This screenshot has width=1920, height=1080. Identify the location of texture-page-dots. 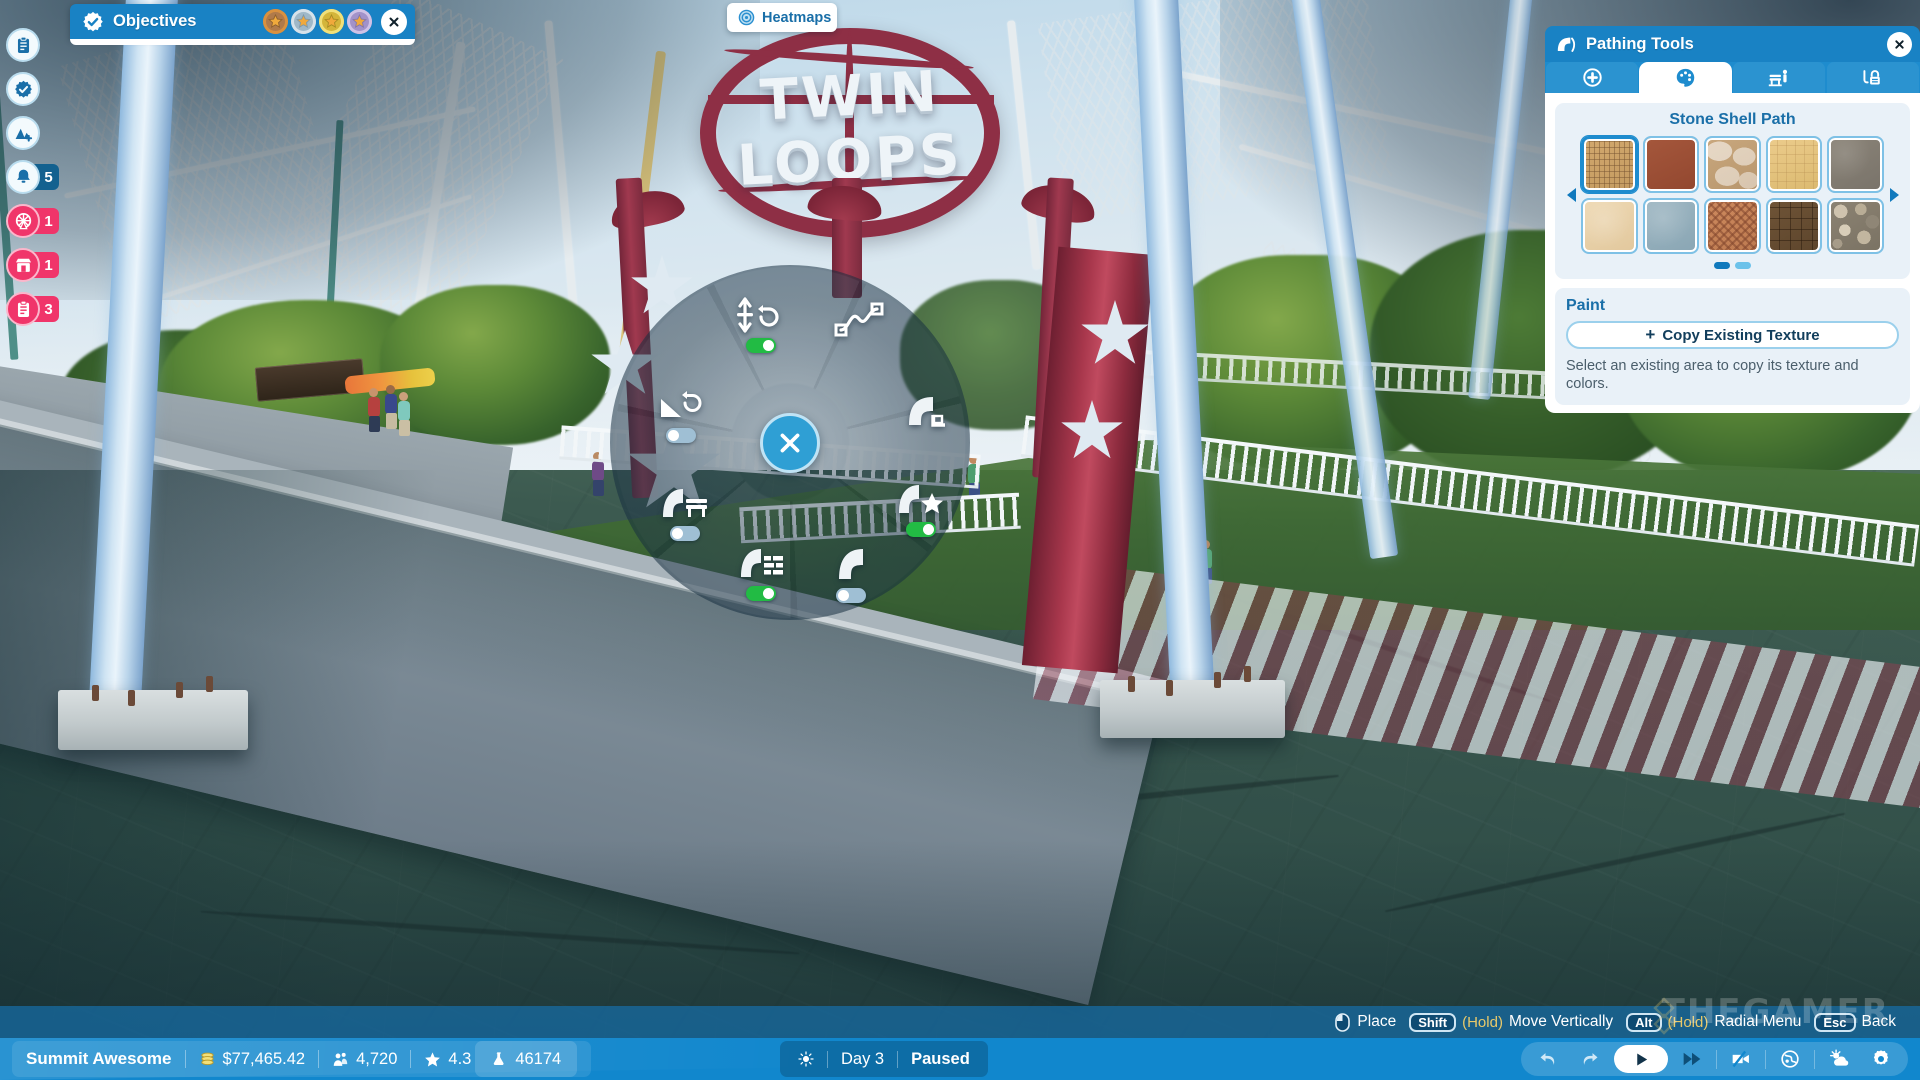
(1732, 266).